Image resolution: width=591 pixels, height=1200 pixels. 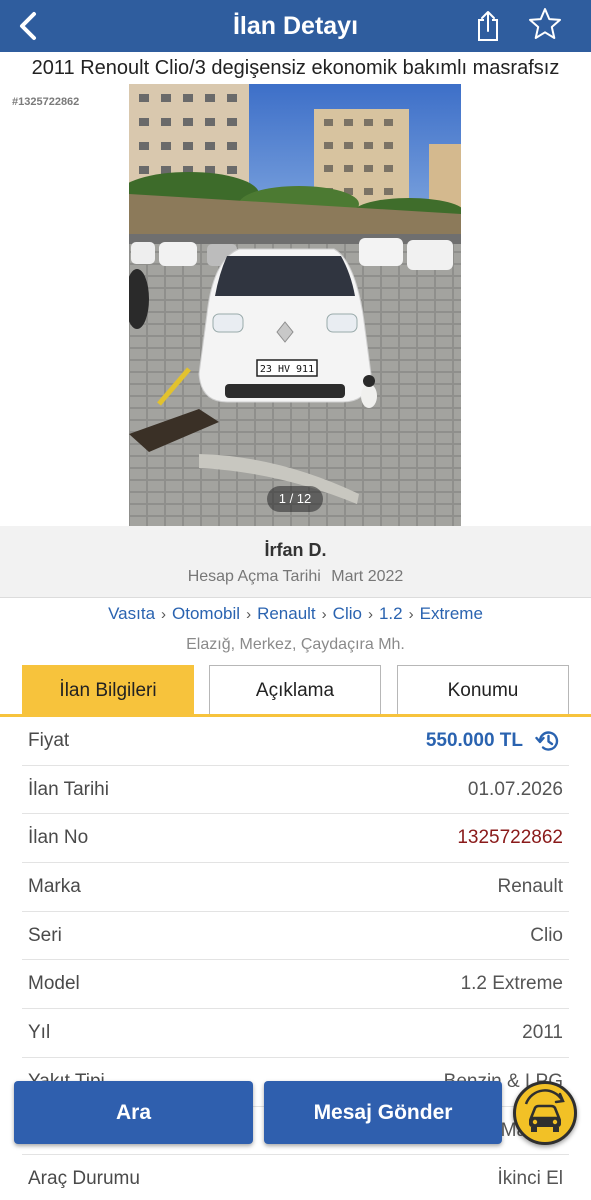 What do you see at coordinates (46, 102) in the screenshot?
I see `ad-id-tag: #1325722862` at bounding box center [46, 102].